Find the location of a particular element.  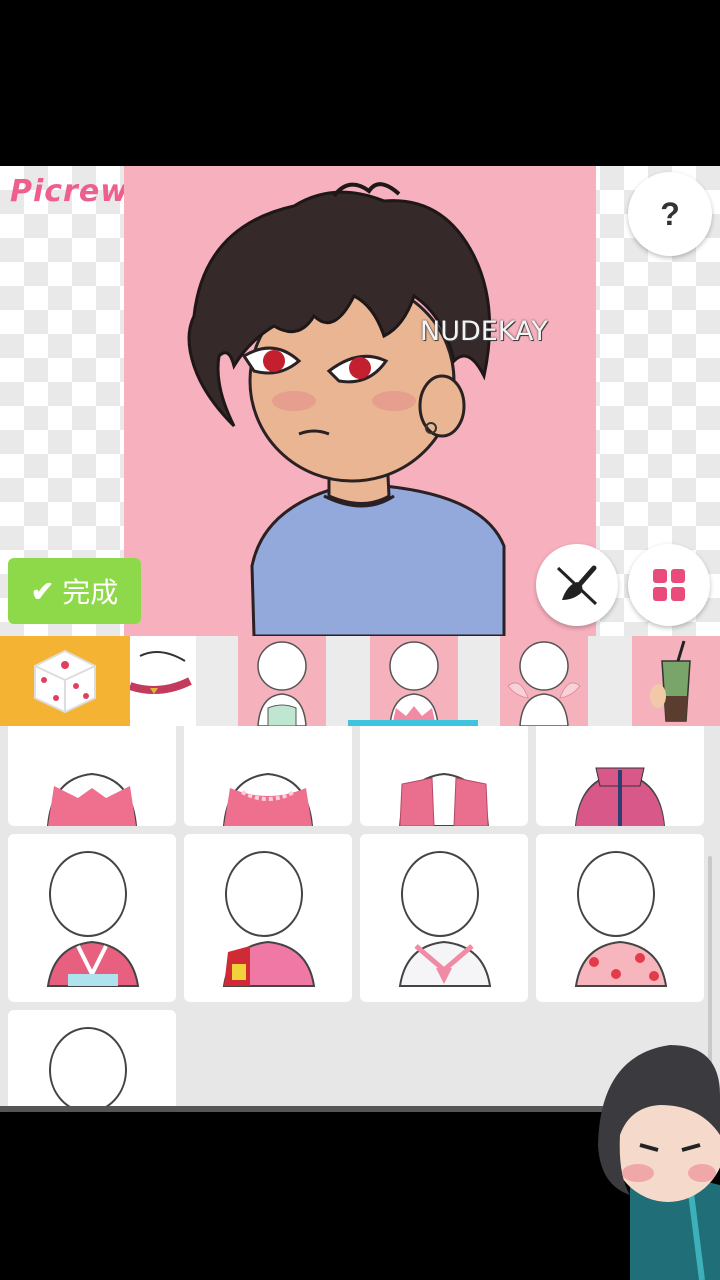

pink-open-jacket-icon is located at coordinates (444, 799).